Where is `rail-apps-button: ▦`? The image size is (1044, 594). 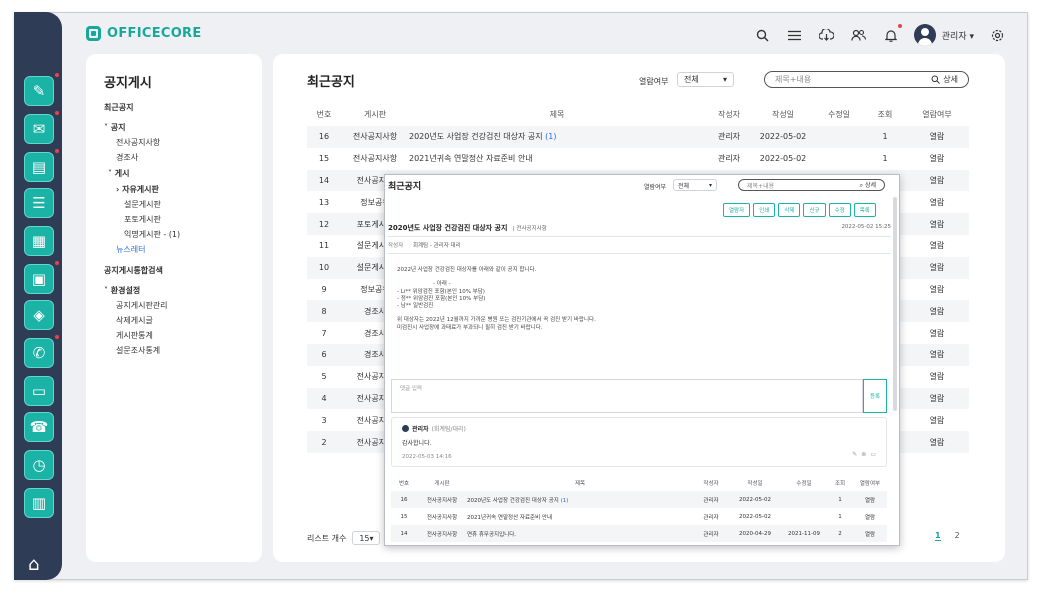 rail-apps-button: ▦ is located at coordinates (39, 241).